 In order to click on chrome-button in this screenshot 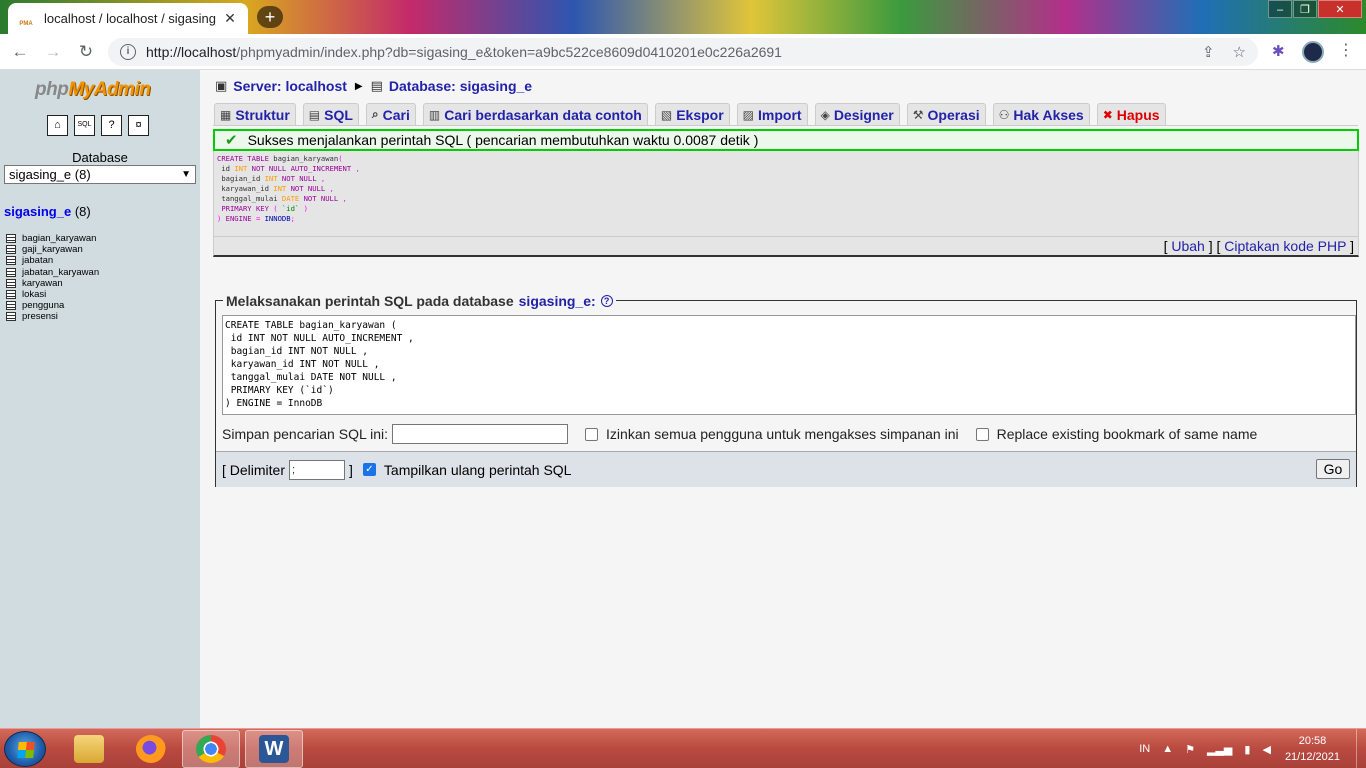, I will do `click(211, 749)`.